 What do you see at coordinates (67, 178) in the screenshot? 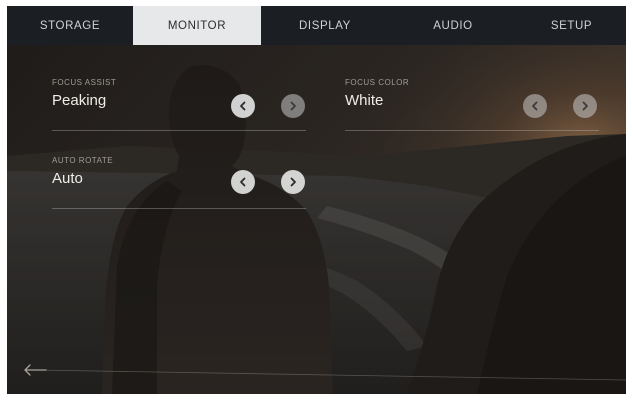
I see `auto-rotate-value: Auto` at bounding box center [67, 178].